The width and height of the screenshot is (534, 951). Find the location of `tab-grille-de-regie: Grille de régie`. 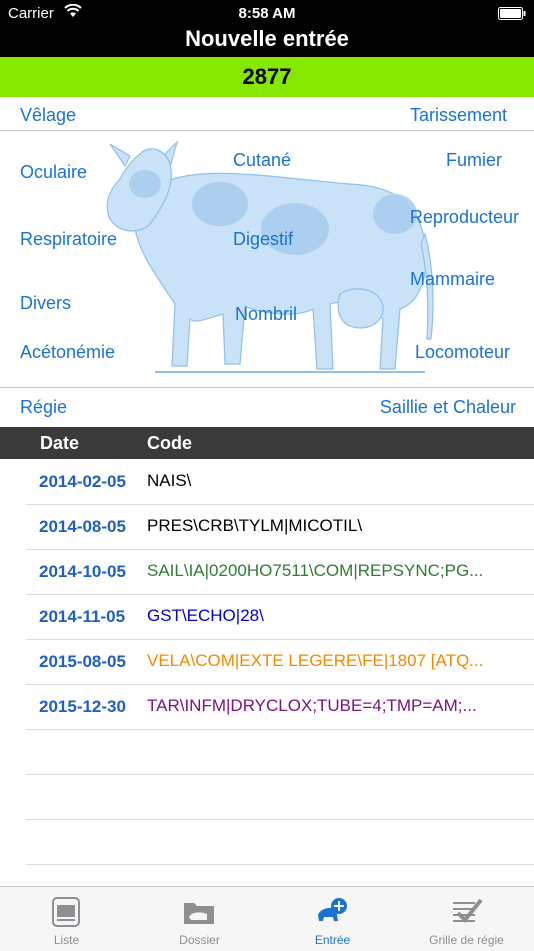

tab-grille-de-regie: Grille de régie is located at coordinates (466, 919).